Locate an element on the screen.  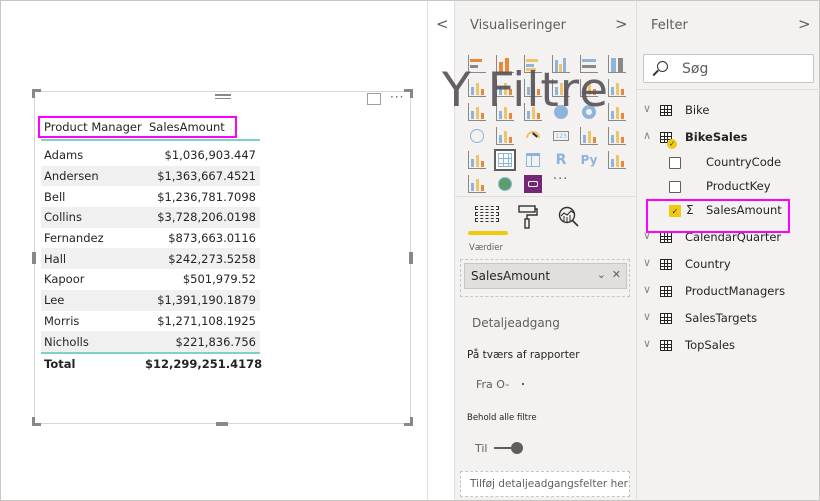
analytics-magnifier-icon is located at coordinates (569, 217).